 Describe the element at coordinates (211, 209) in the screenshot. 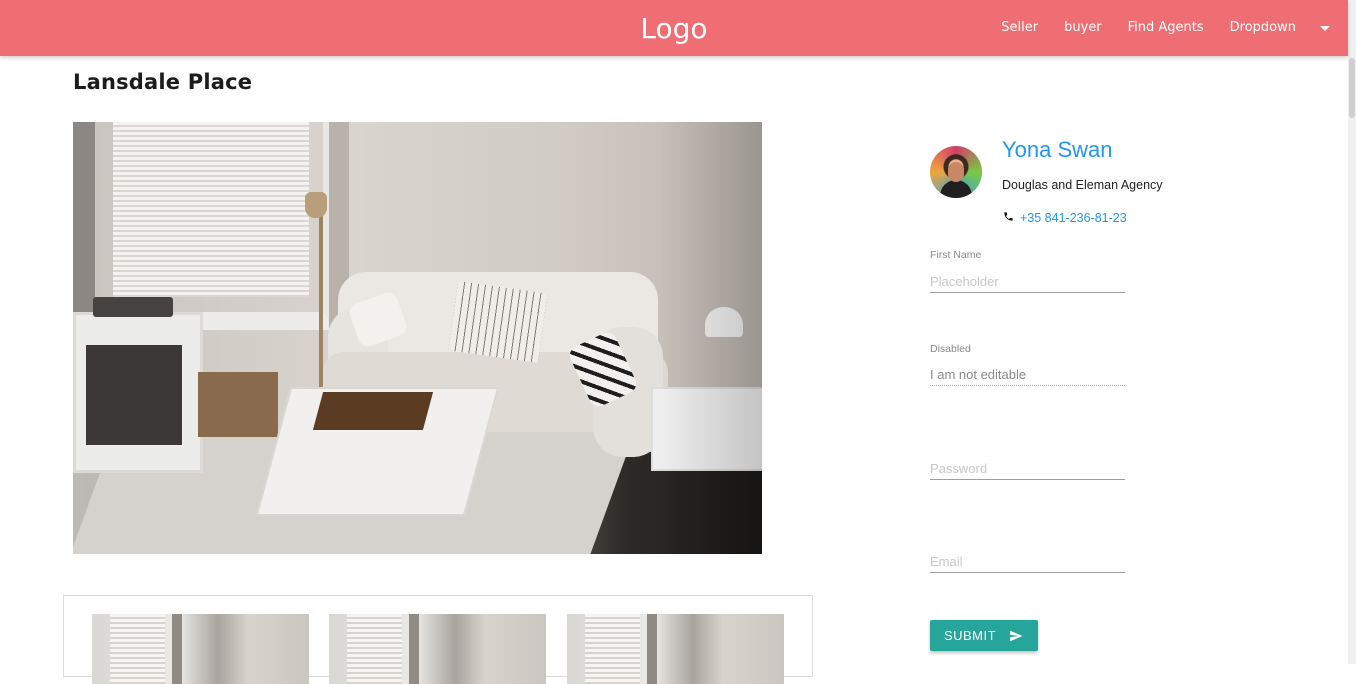

I see `photo-window-blinds` at that location.